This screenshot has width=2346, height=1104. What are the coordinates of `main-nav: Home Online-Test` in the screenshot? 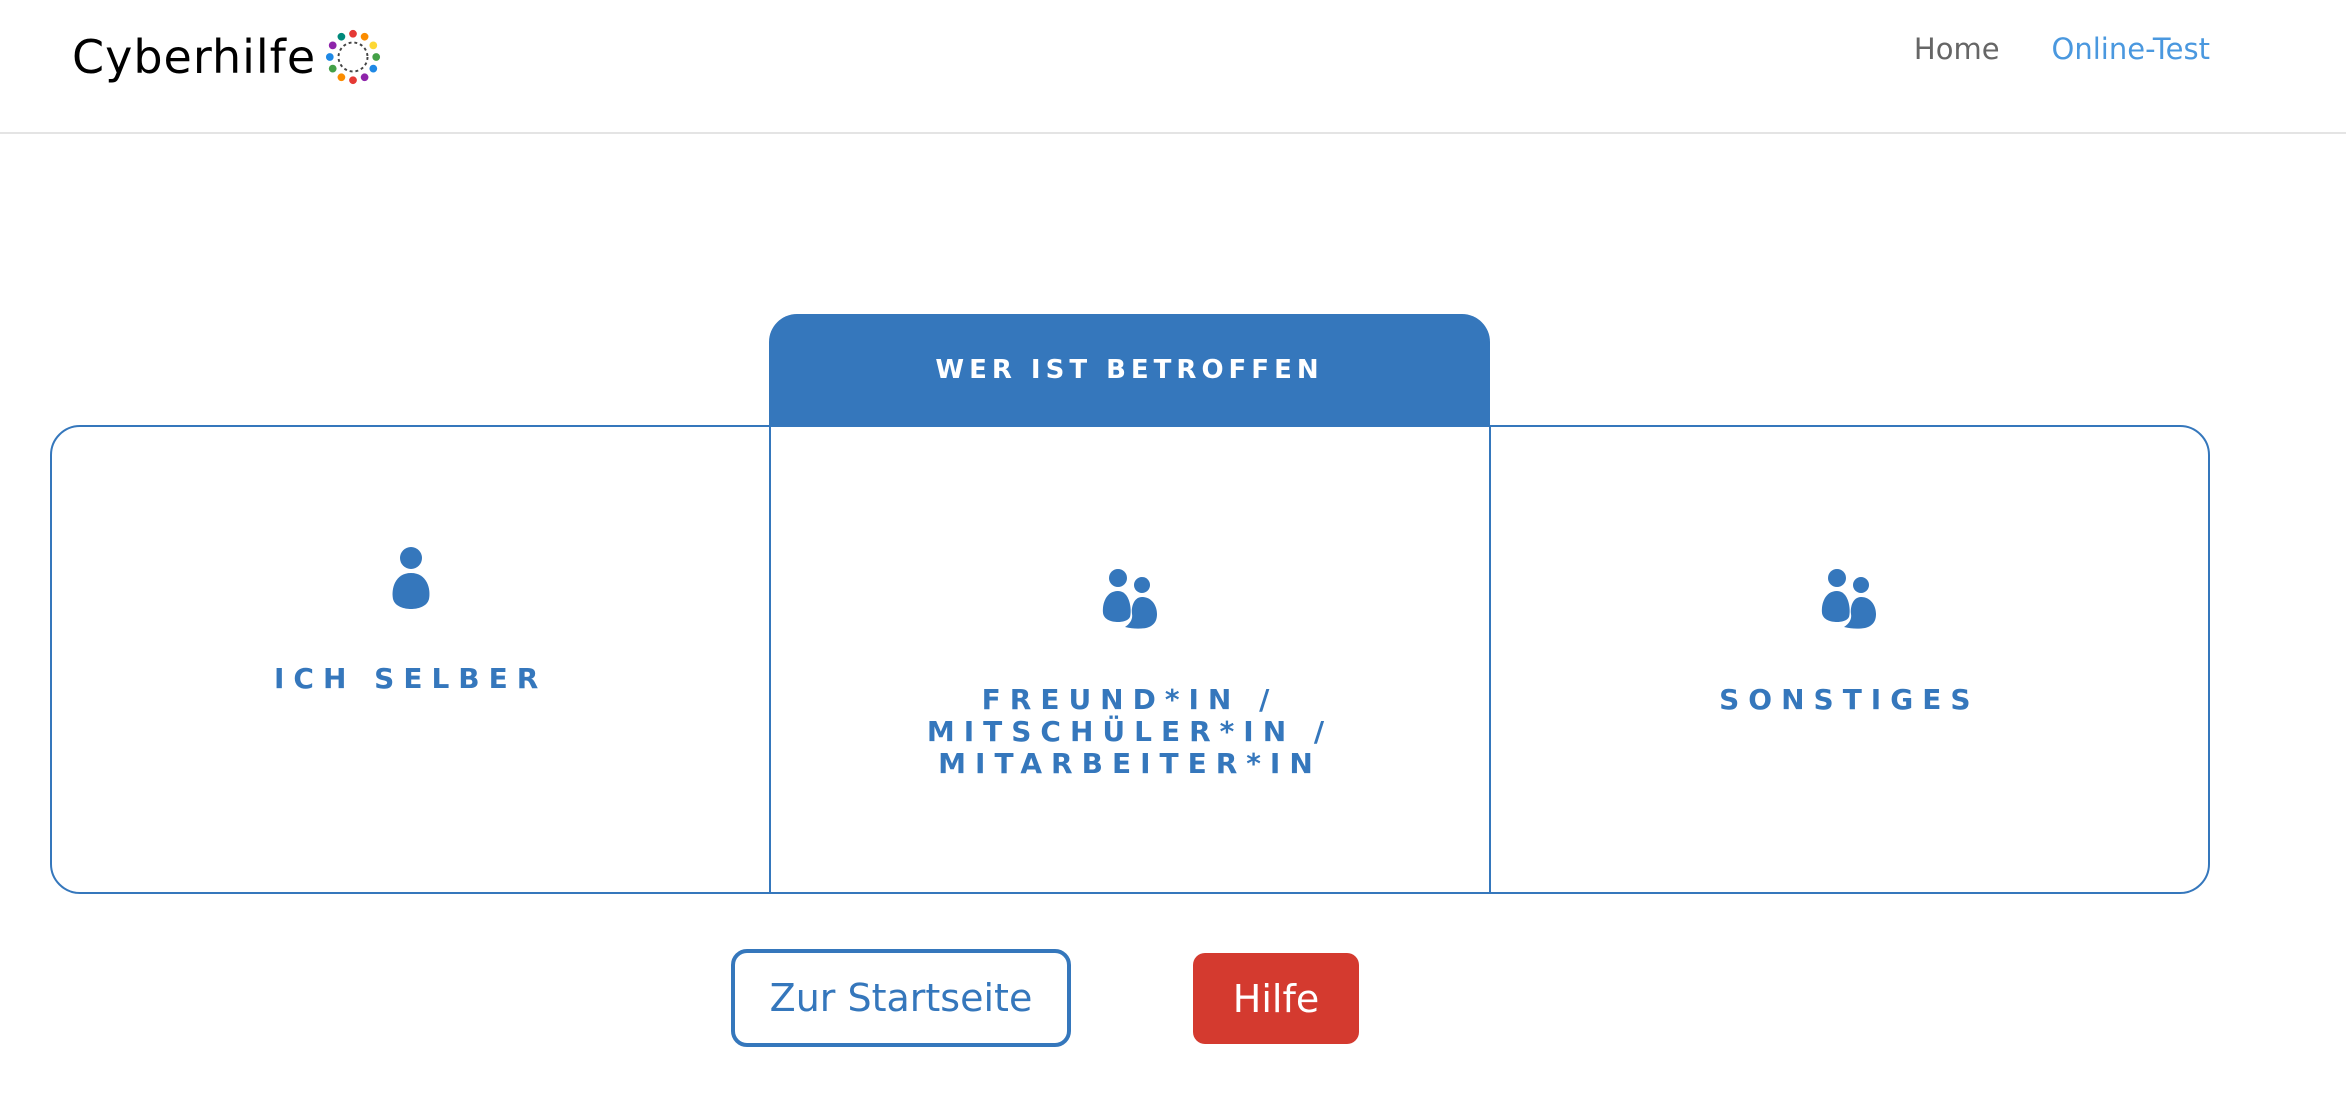 It's located at (2062, 49).